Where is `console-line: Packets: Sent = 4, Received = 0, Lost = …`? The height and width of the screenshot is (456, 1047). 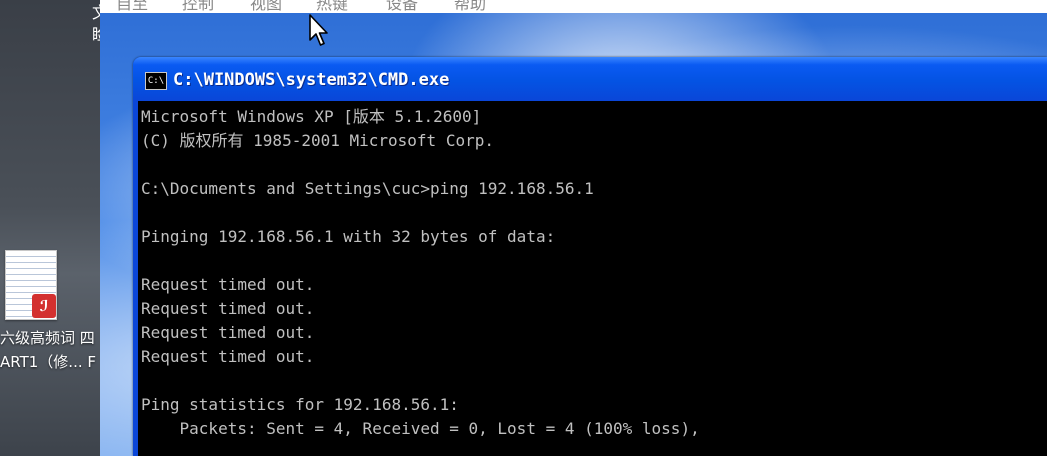
console-line: Packets: Sent = 4, Received = 0, Lost = … is located at coordinates (420, 428).